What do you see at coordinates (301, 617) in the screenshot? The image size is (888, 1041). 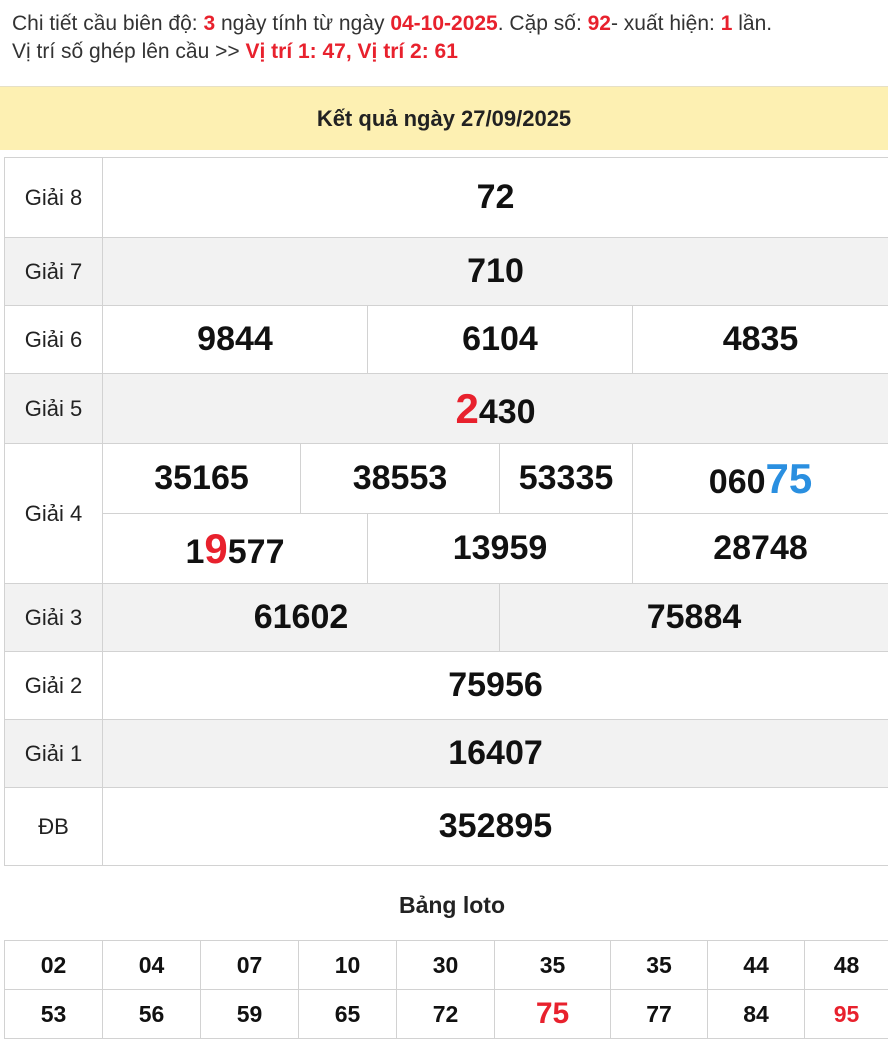 I see `prize-value: 61602` at bounding box center [301, 617].